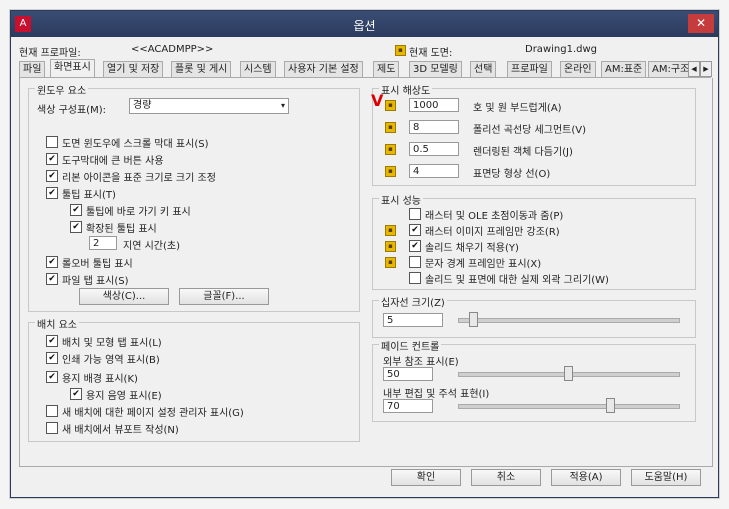  Describe the element at coordinates (76, 394) in the screenshot. I see `checkbox-paper-shadow: ✔` at that location.